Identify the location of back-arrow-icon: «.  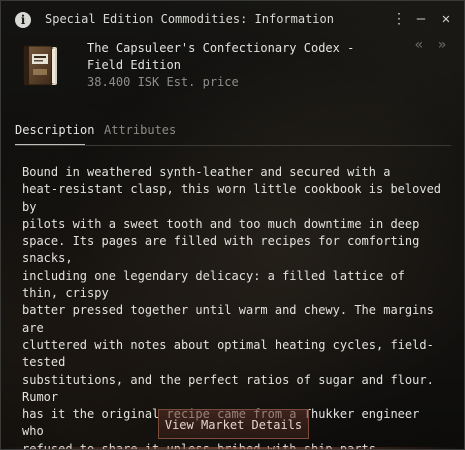
(419, 45).